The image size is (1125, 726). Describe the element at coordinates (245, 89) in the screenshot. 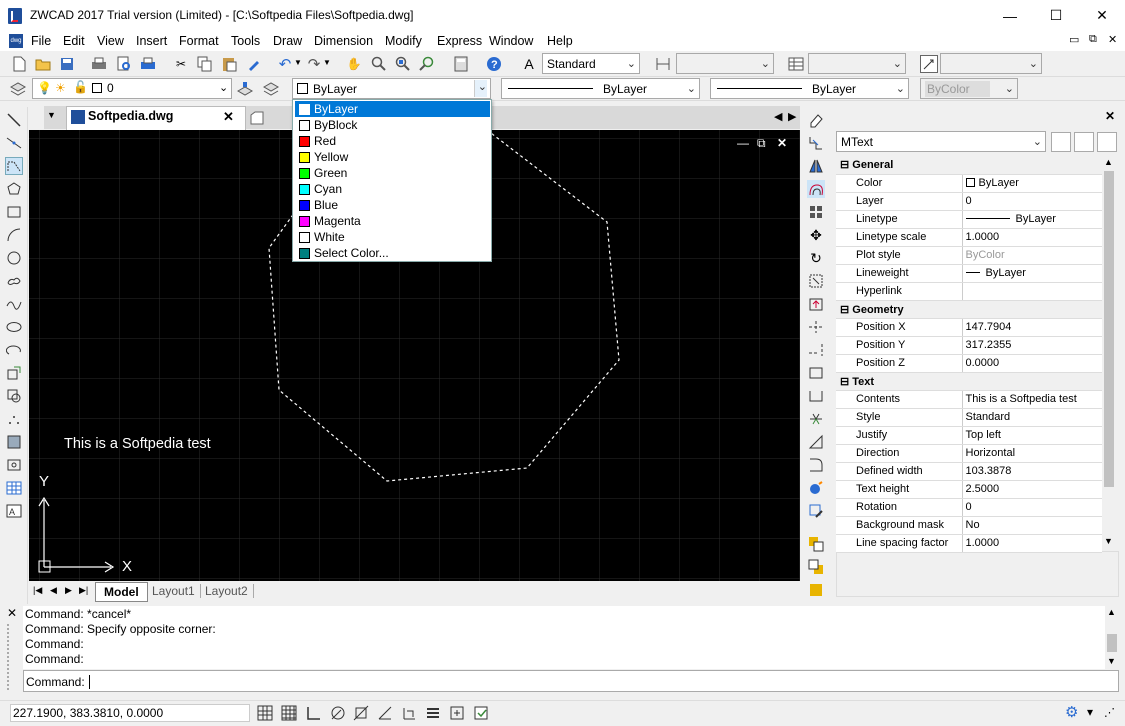

I see `make-current-layer-icon` at that location.